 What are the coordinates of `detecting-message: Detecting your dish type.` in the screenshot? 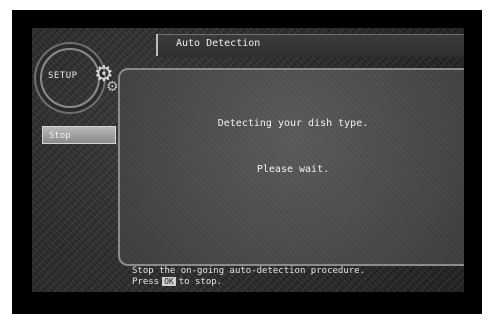 It's located at (293, 123).